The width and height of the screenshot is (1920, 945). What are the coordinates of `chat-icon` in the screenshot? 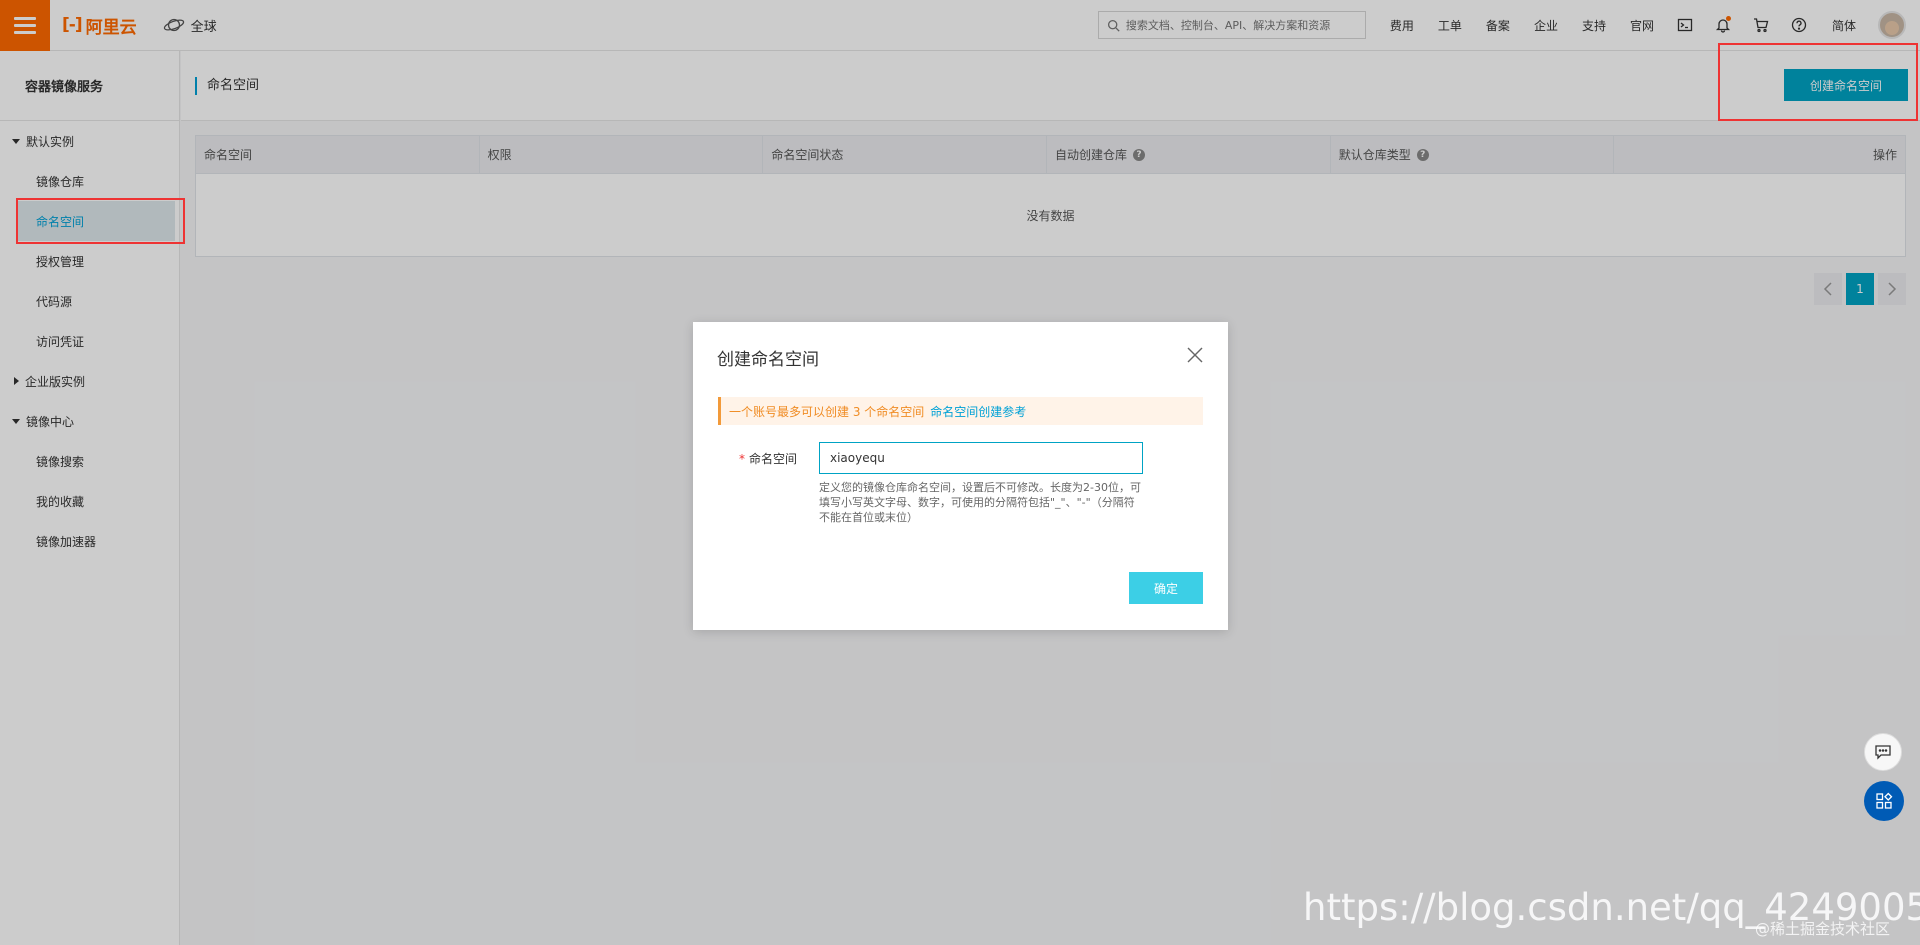 It's located at (1883, 752).